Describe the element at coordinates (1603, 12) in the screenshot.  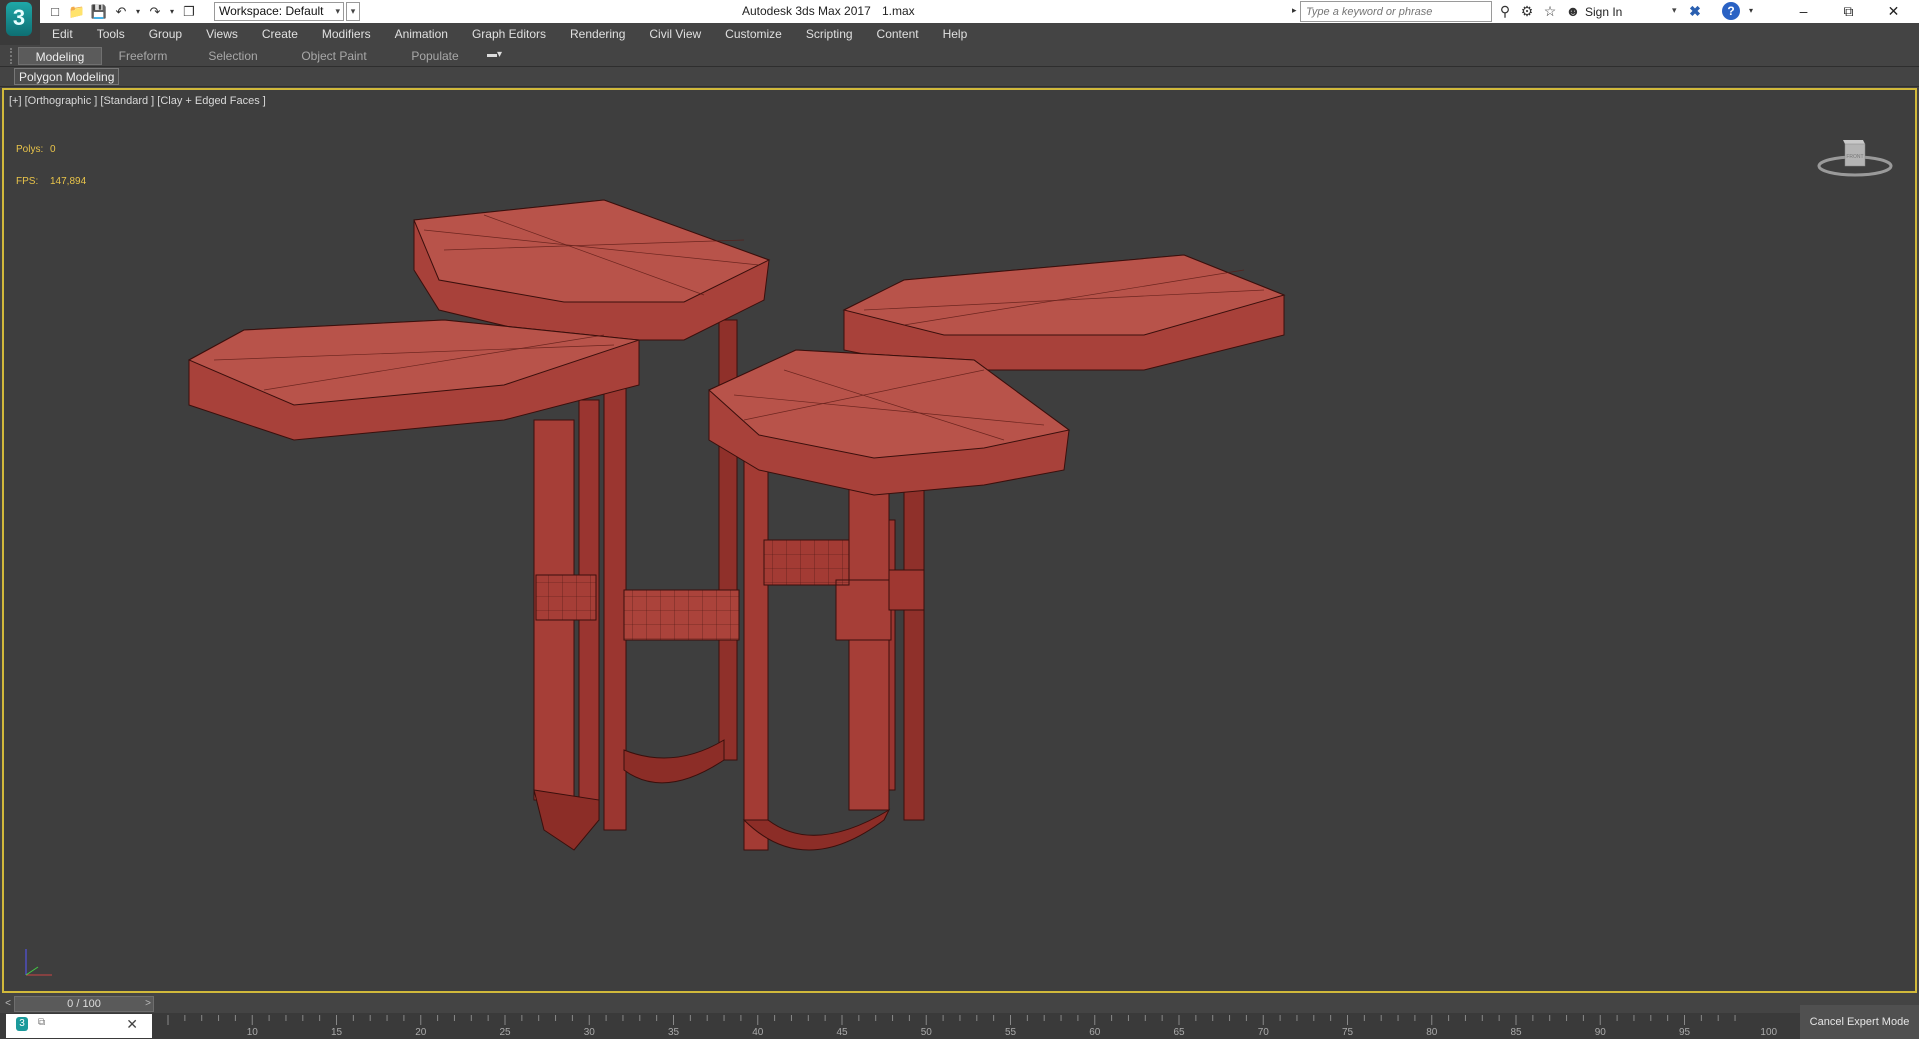
I see `sign-in-button: Sign In` at that location.